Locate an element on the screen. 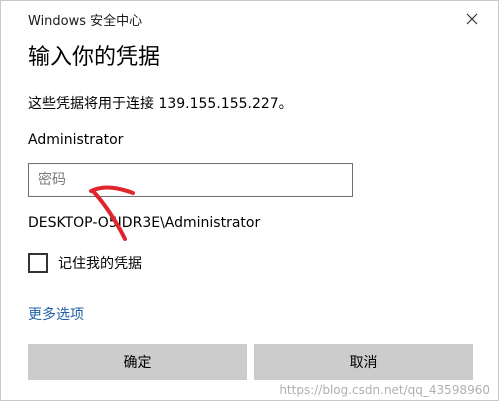  close-icon is located at coordinates (472, 19).